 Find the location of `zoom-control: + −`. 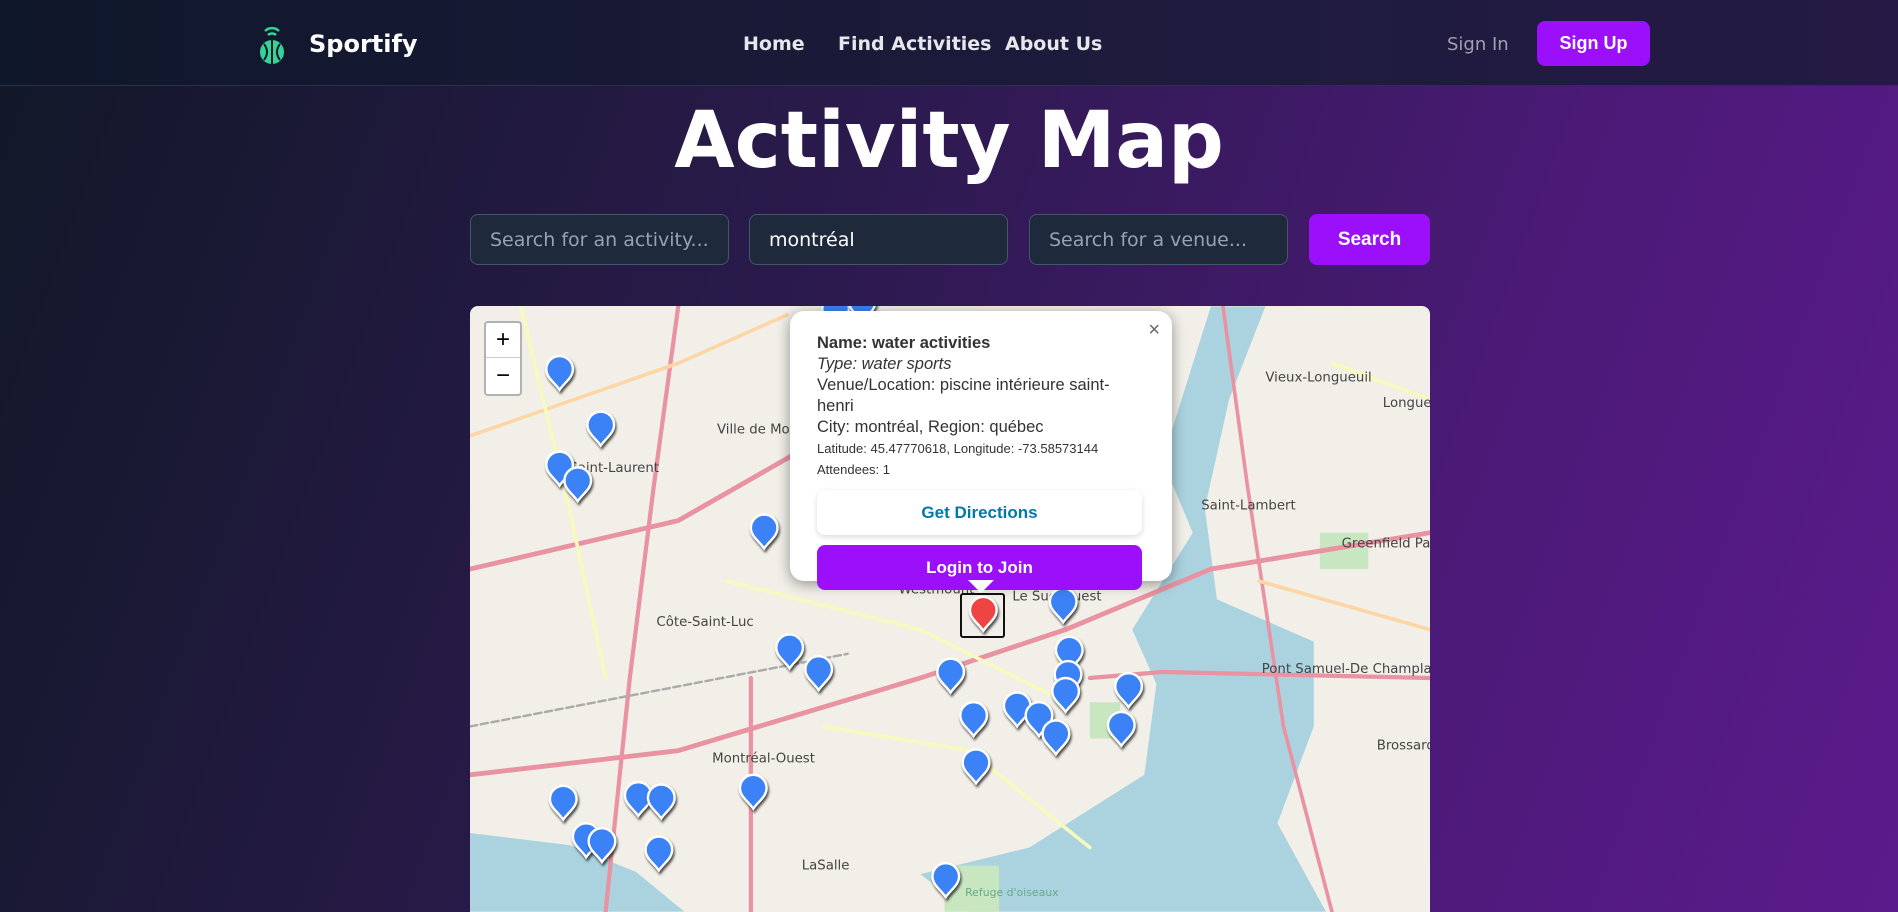

zoom-control: + − is located at coordinates (503, 358).